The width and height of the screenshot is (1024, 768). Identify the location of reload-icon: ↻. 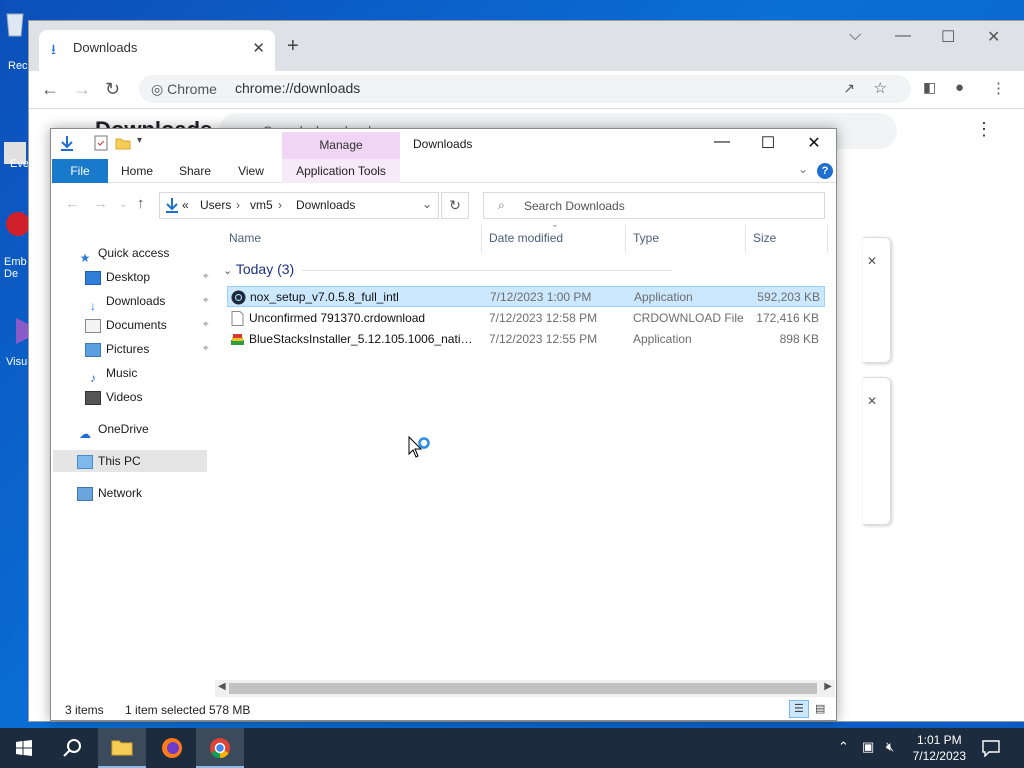
(112, 89).